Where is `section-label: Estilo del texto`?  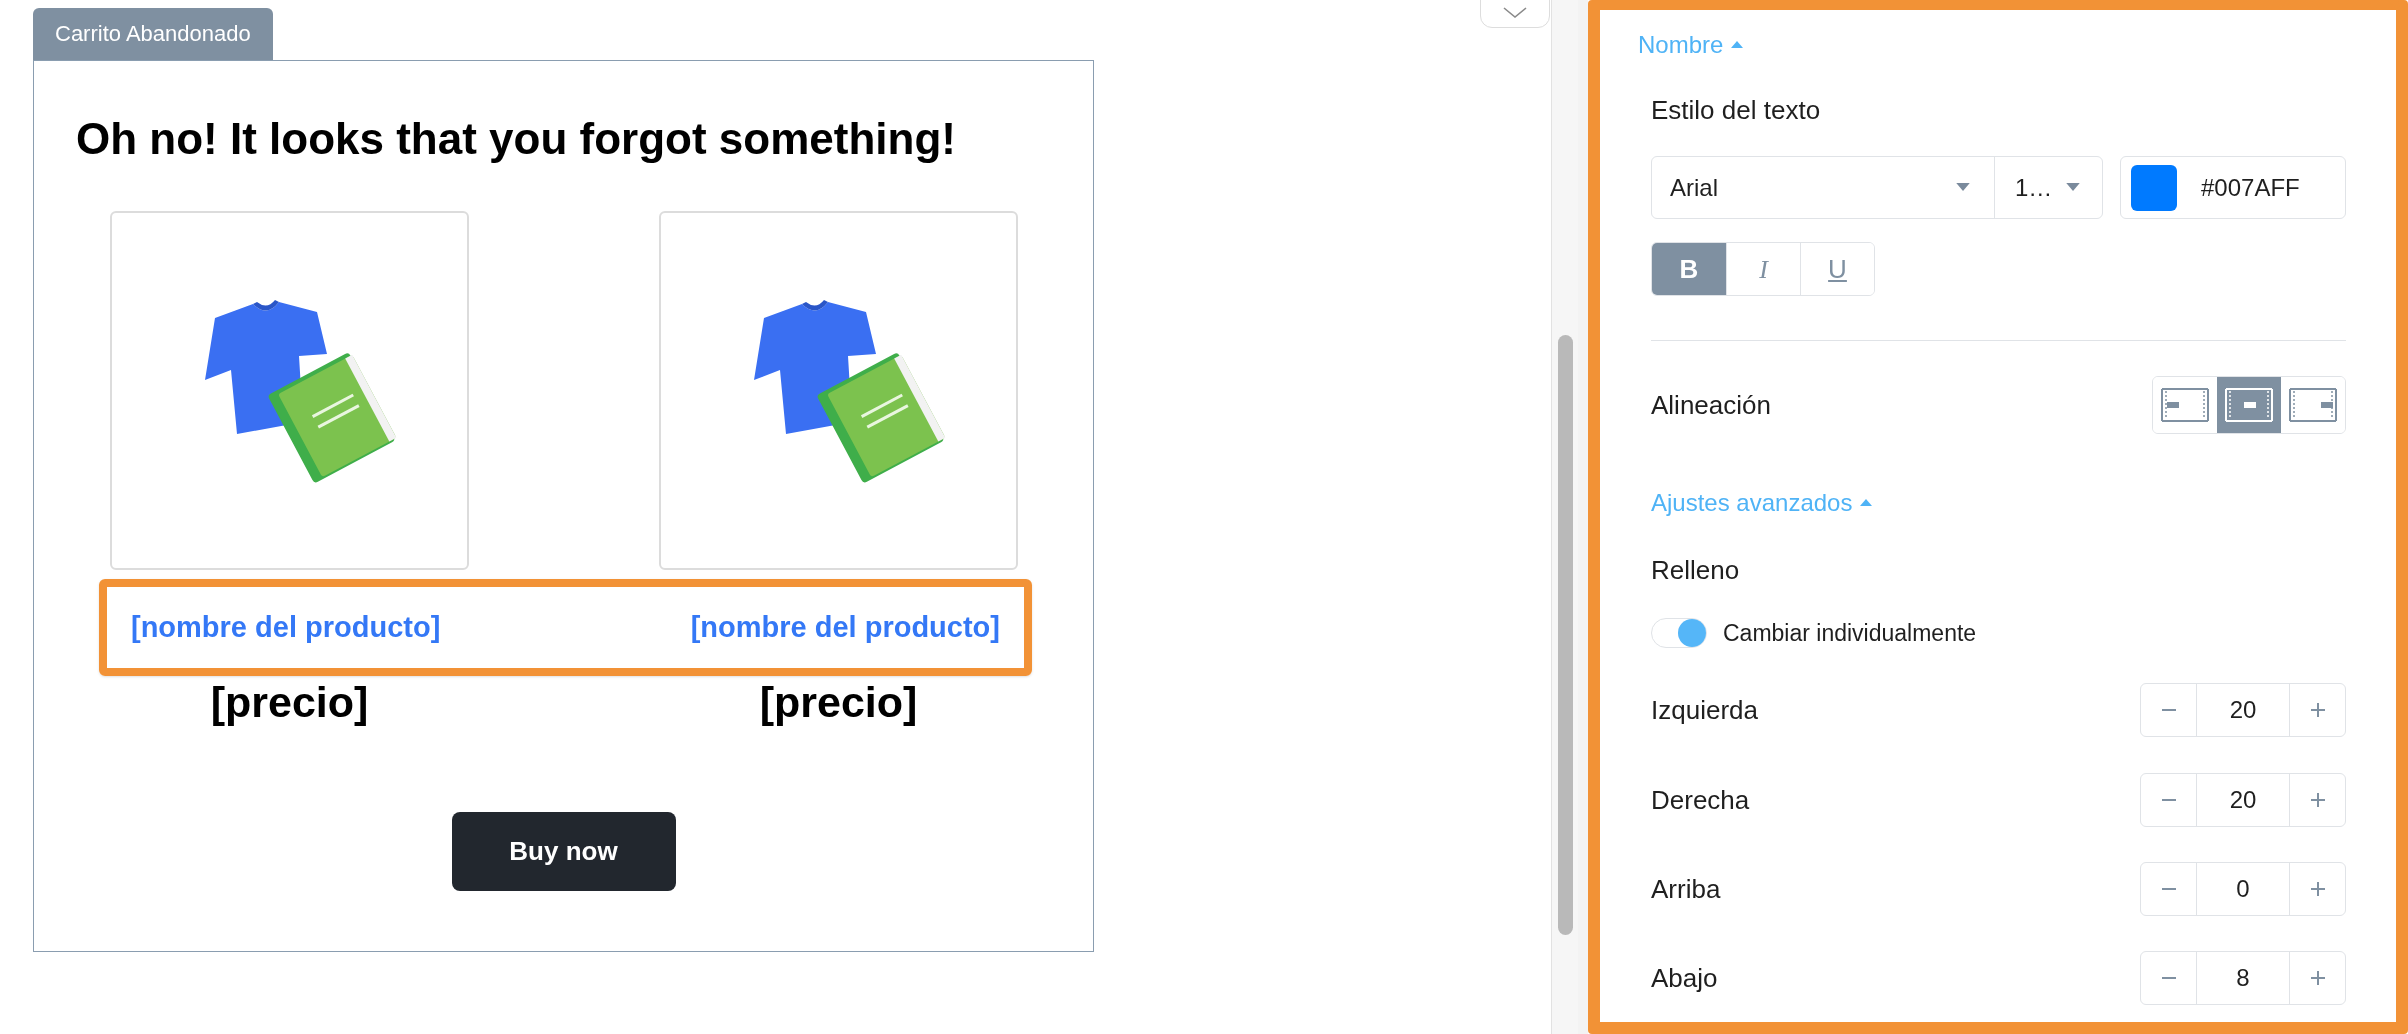 section-label: Estilo del texto is located at coordinates (1736, 110).